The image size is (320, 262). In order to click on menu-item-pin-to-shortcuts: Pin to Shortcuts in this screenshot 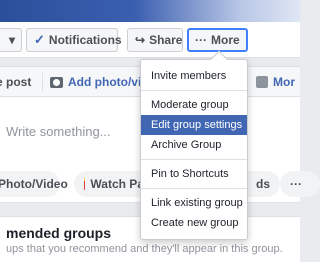, I will do `click(194, 174)`.